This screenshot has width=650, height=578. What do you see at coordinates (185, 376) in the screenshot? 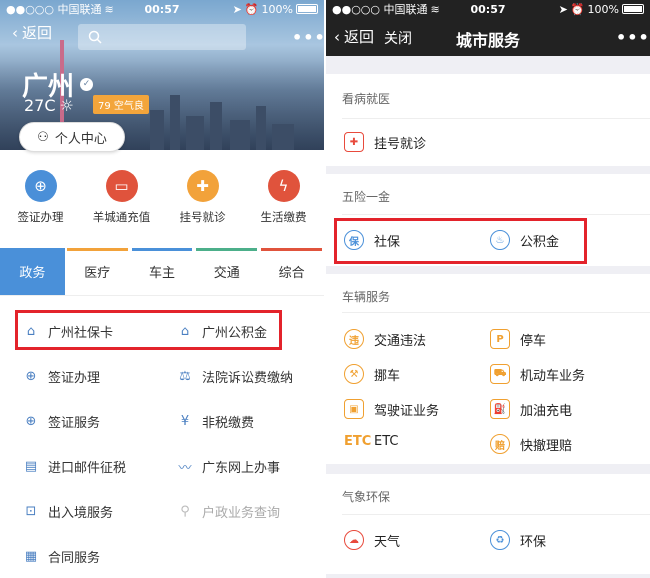
I see `scales-icon: ⚖` at bounding box center [185, 376].